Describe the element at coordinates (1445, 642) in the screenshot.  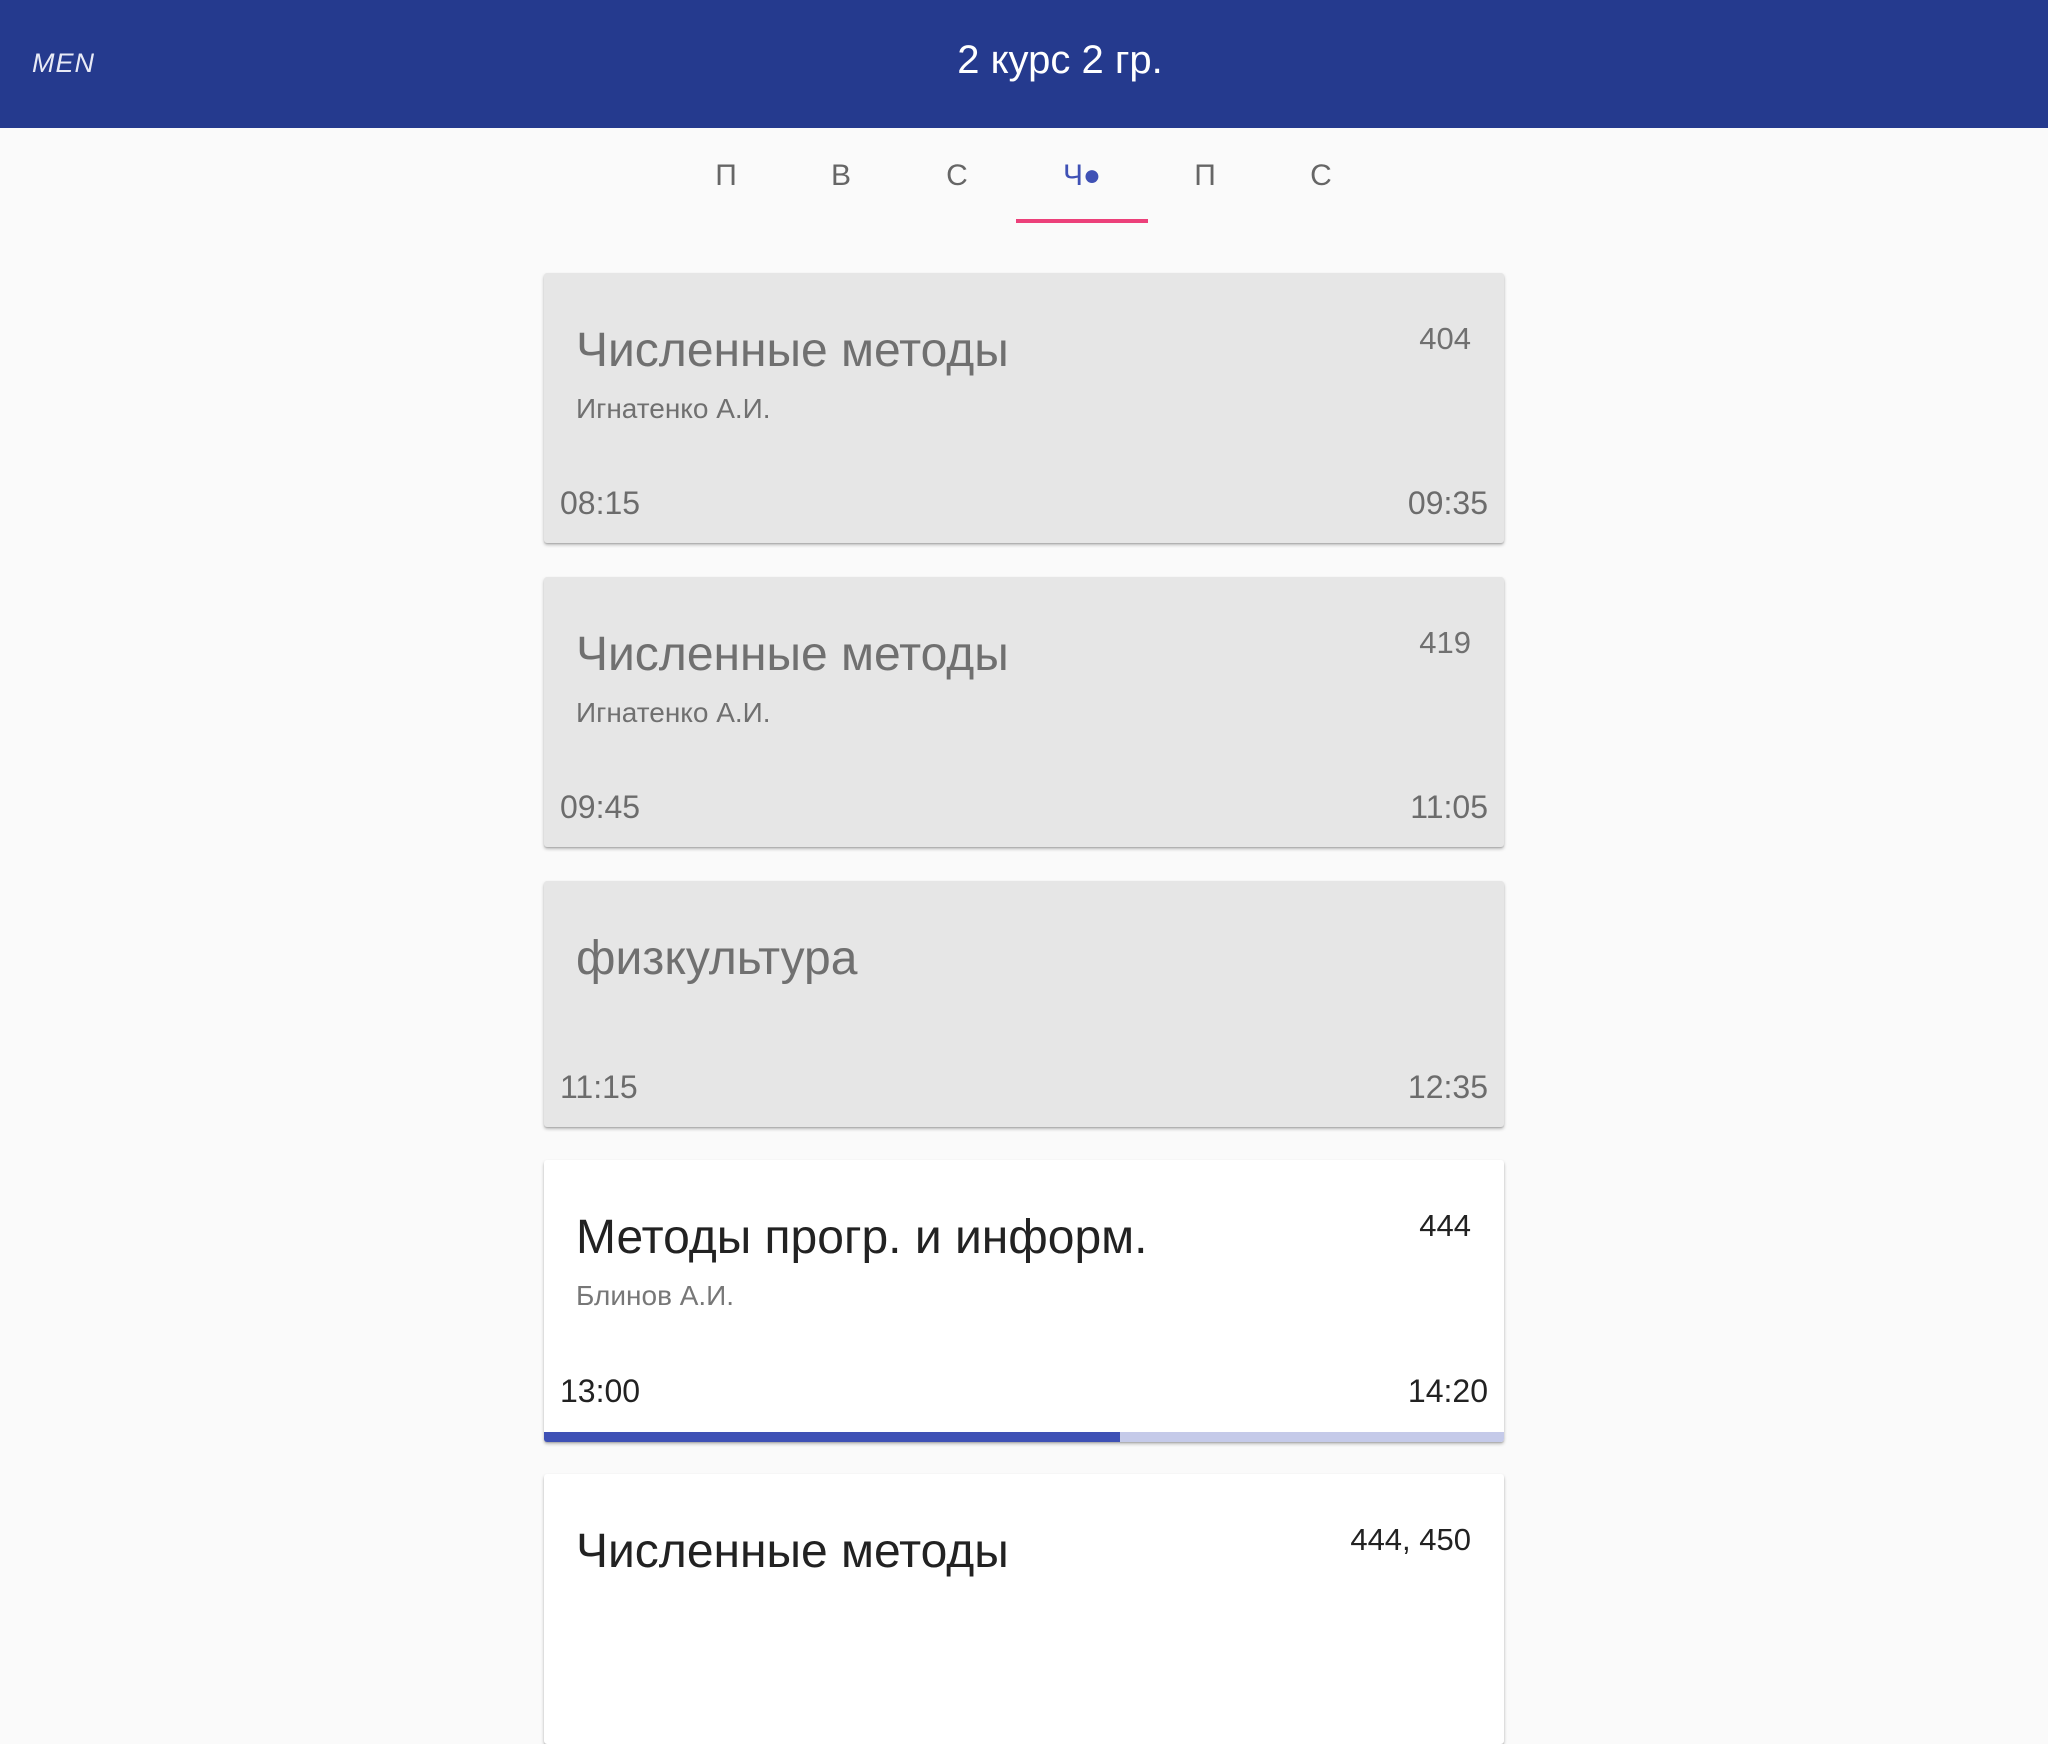
I see `lesson-room: 419` at that location.